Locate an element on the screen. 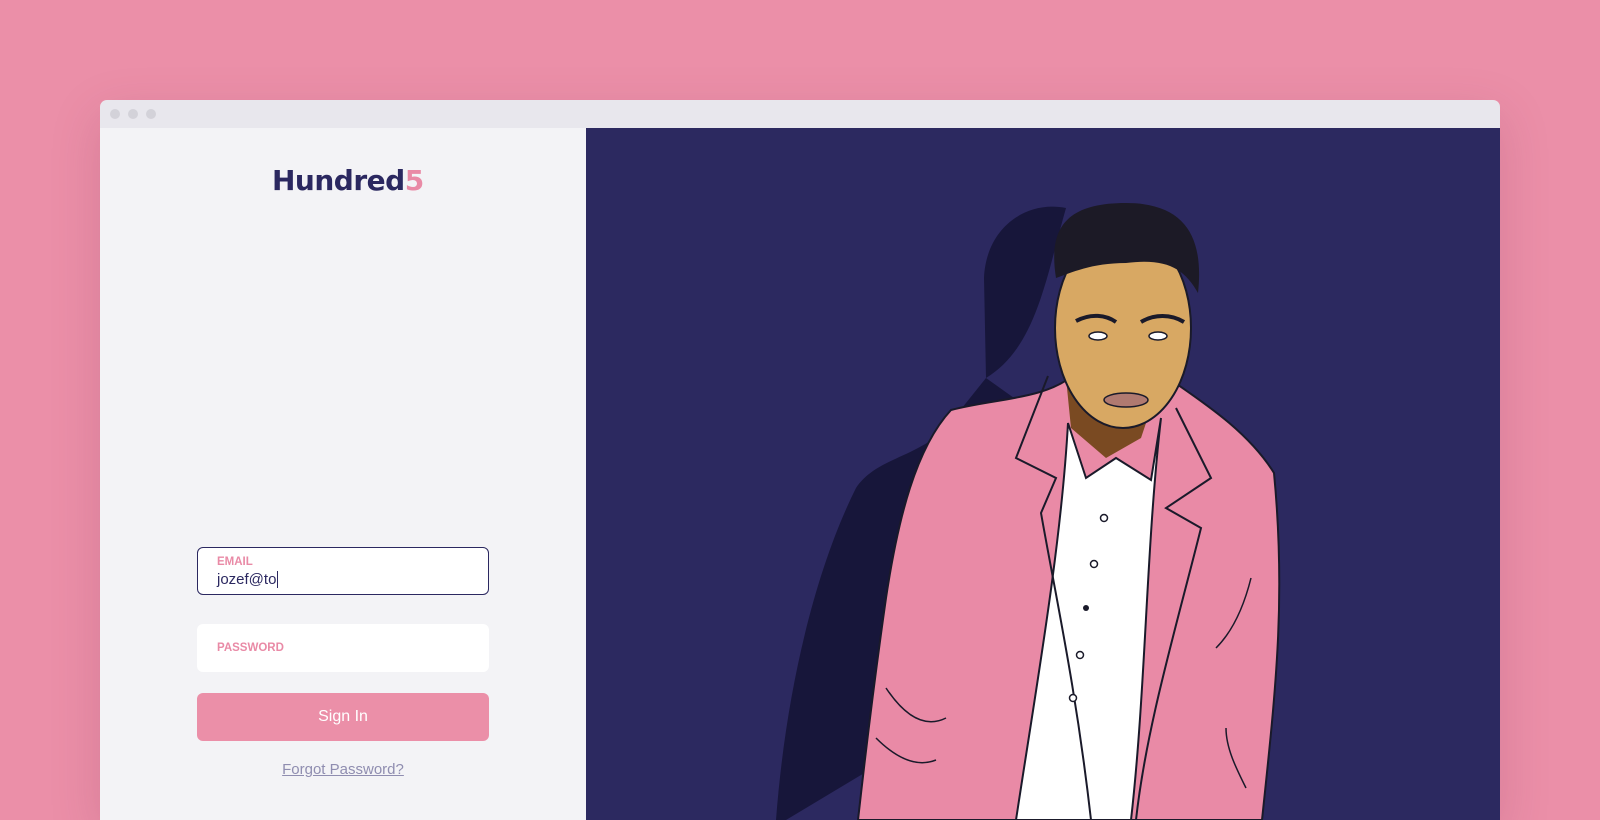  logo-wordmark: Hundred is located at coordinates (338, 180).